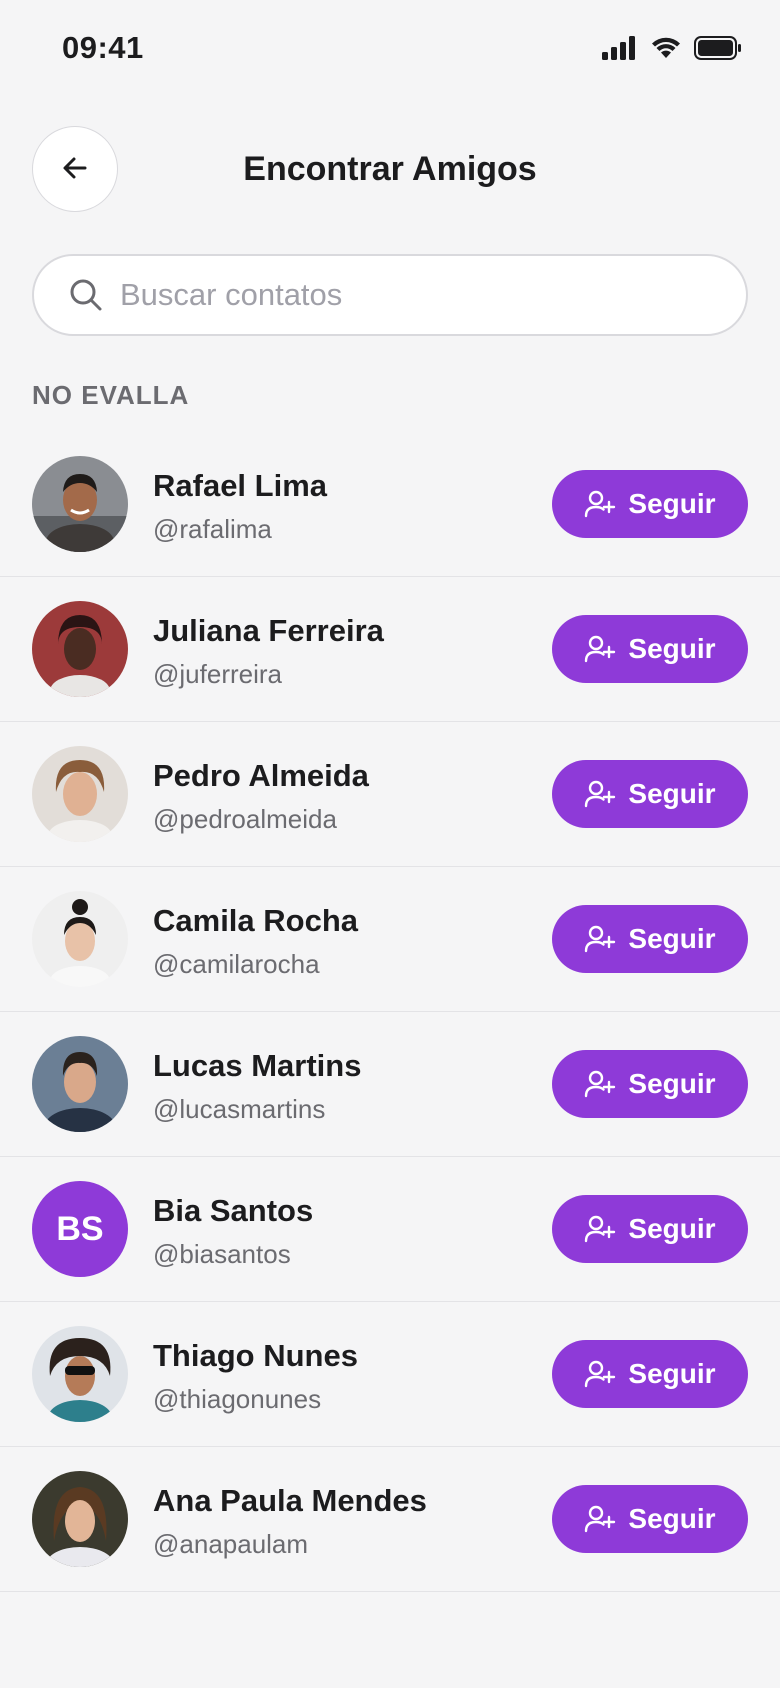  I want to click on friend-handle: @camilarocha, so click(236, 964).